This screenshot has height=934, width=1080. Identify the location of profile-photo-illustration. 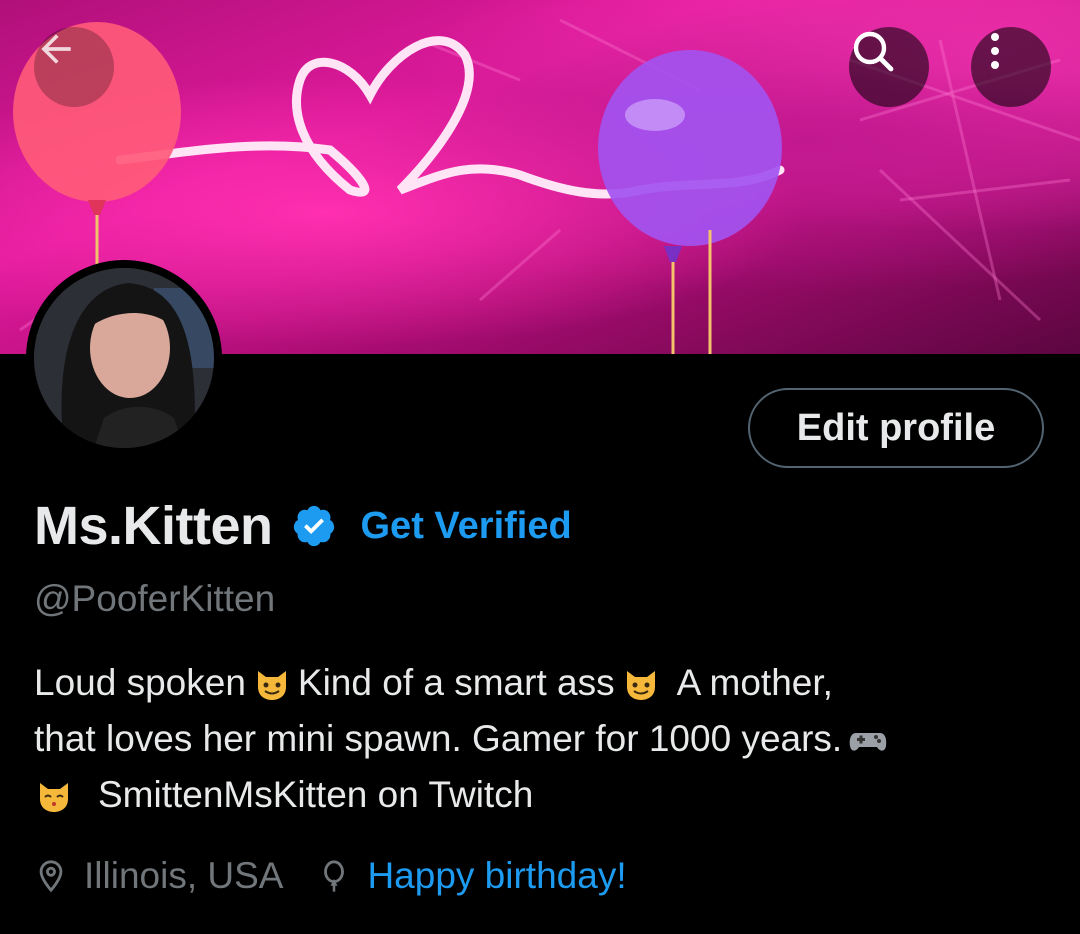
(124, 358).